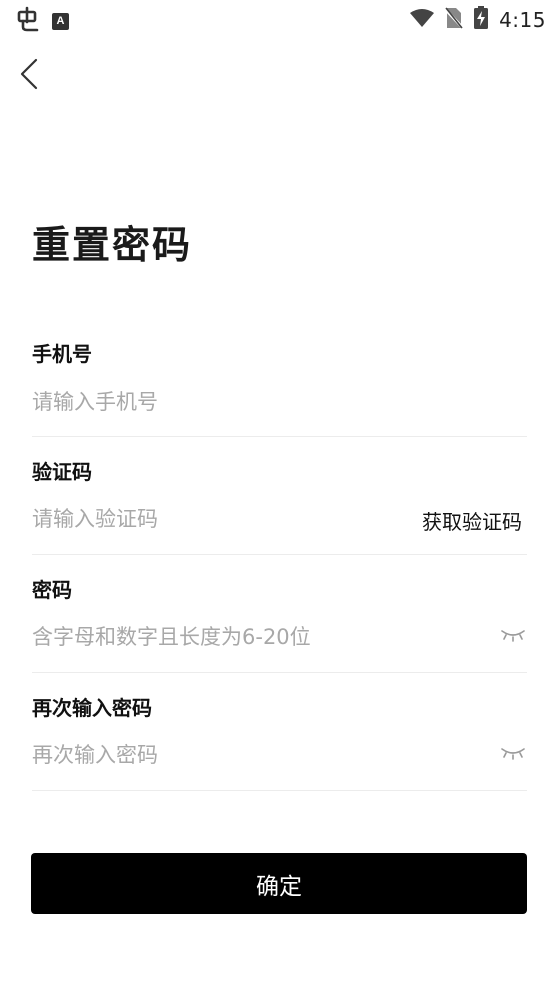 The height and width of the screenshot is (992, 558). I want to click on a-app-icon: A, so click(60, 21).